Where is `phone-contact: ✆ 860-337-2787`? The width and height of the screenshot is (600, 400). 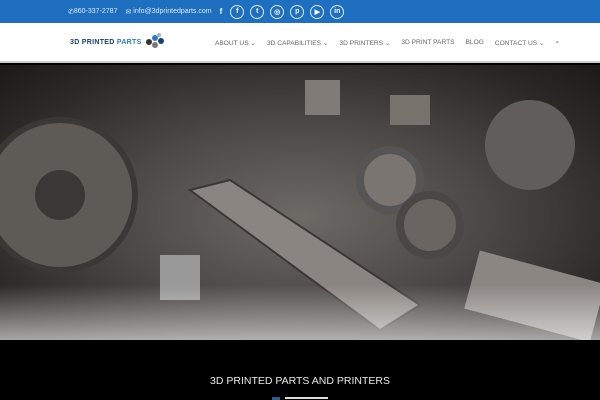 phone-contact: ✆ 860-337-2787 is located at coordinates (92, 12).